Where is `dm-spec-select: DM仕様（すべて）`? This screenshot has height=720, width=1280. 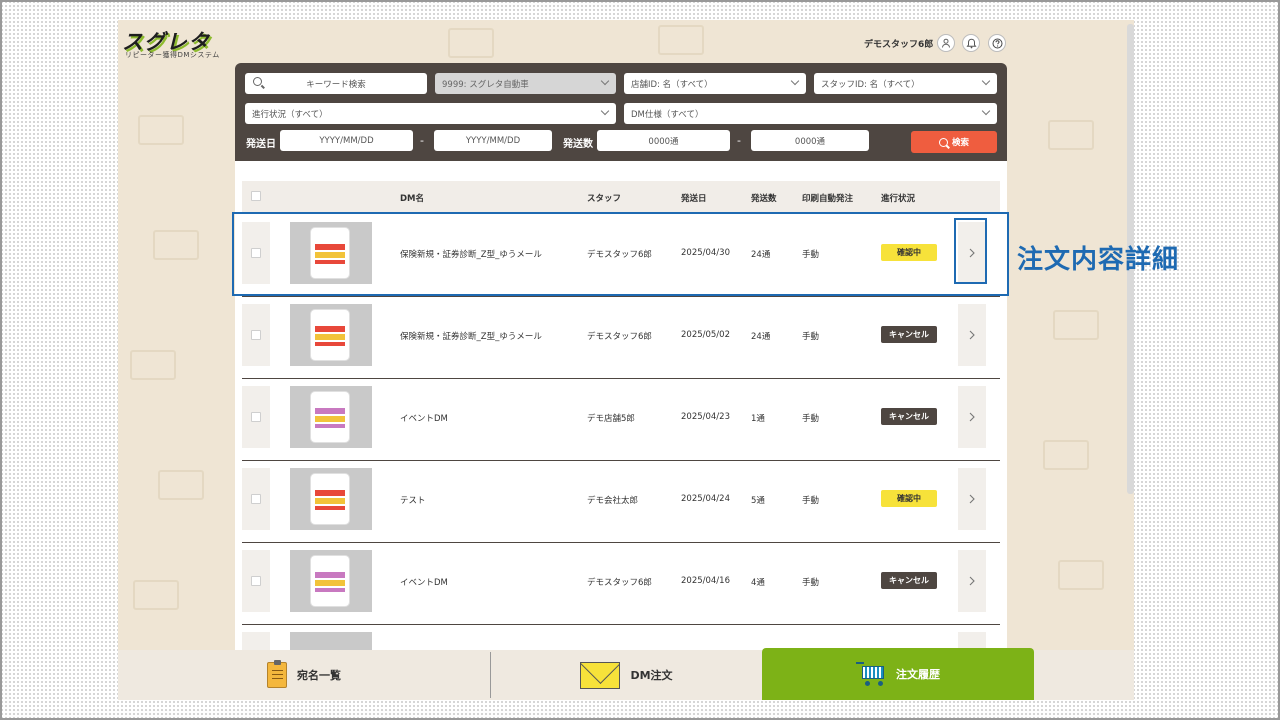 dm-spec-select: DM仕様（すべて） is located at coordinates (810, 113).